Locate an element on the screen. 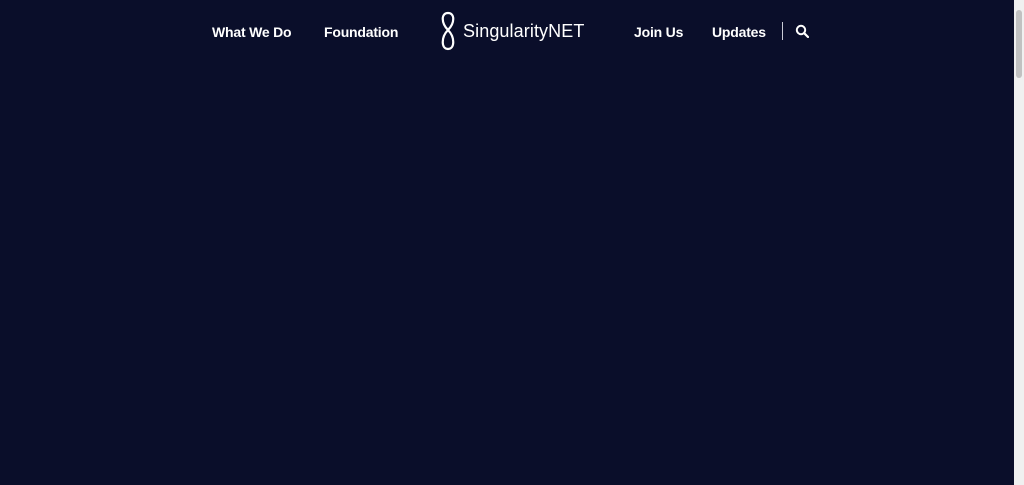 The width and height of the screenshot is (1024, 485). search-icon is located at coordinates (802, 31).